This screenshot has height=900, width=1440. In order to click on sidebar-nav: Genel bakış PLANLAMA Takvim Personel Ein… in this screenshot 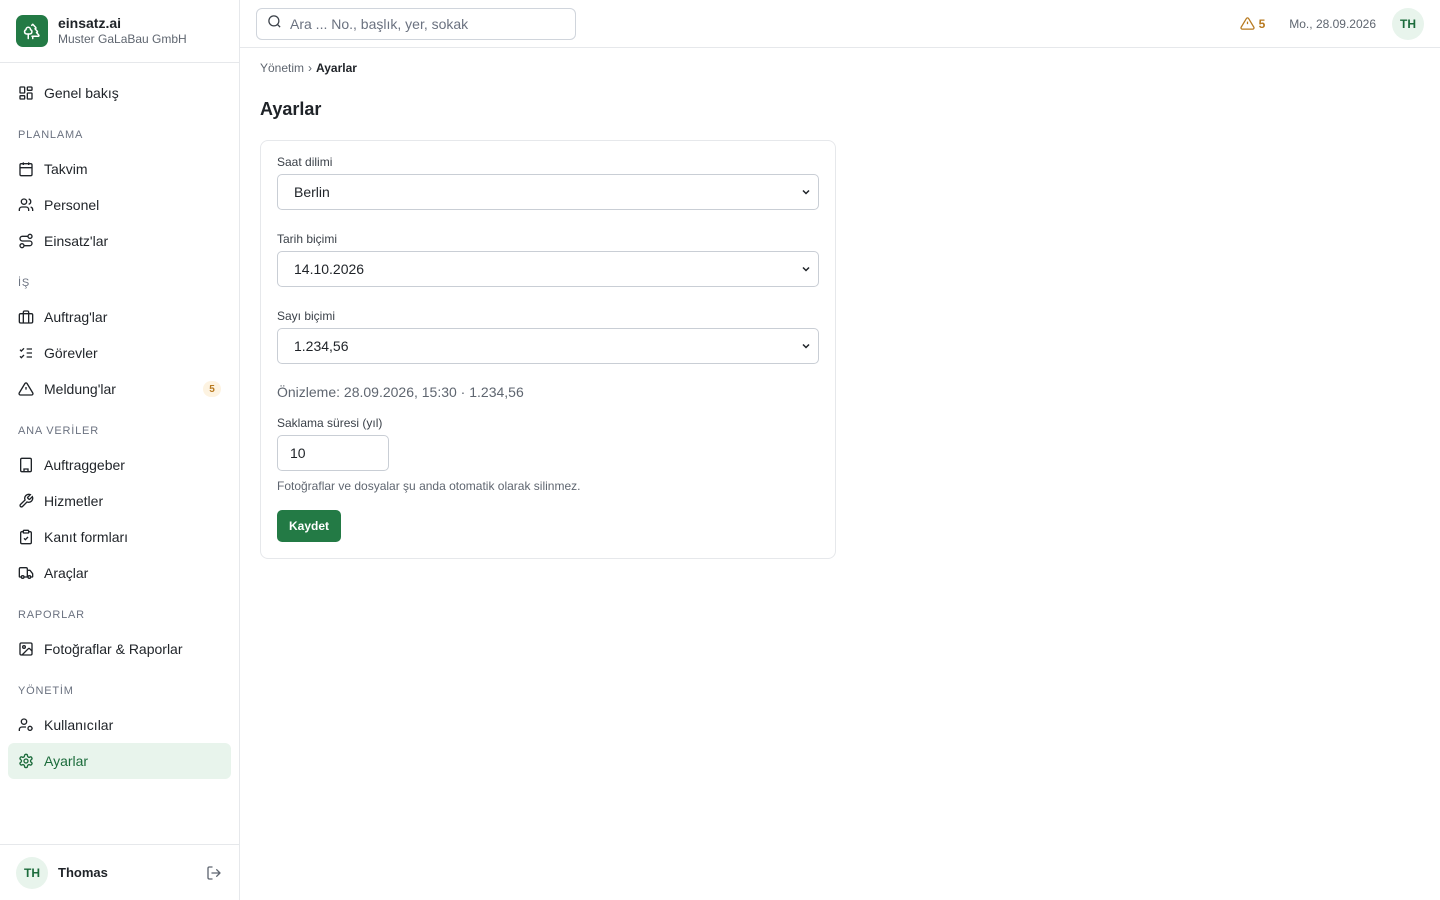, I will do `click(119, 421)`.